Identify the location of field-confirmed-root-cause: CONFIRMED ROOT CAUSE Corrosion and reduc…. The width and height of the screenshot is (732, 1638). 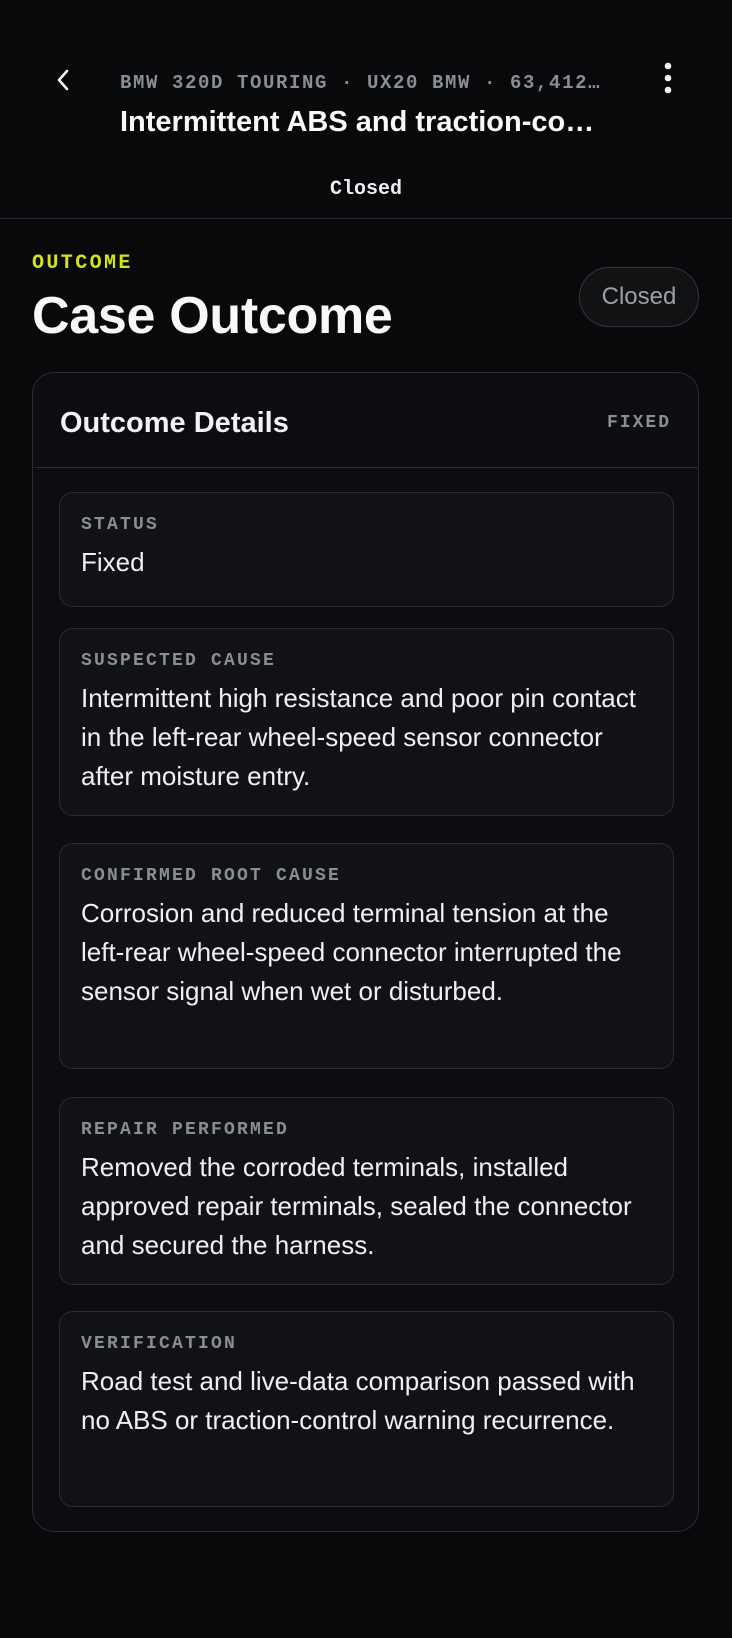
(366, 956).